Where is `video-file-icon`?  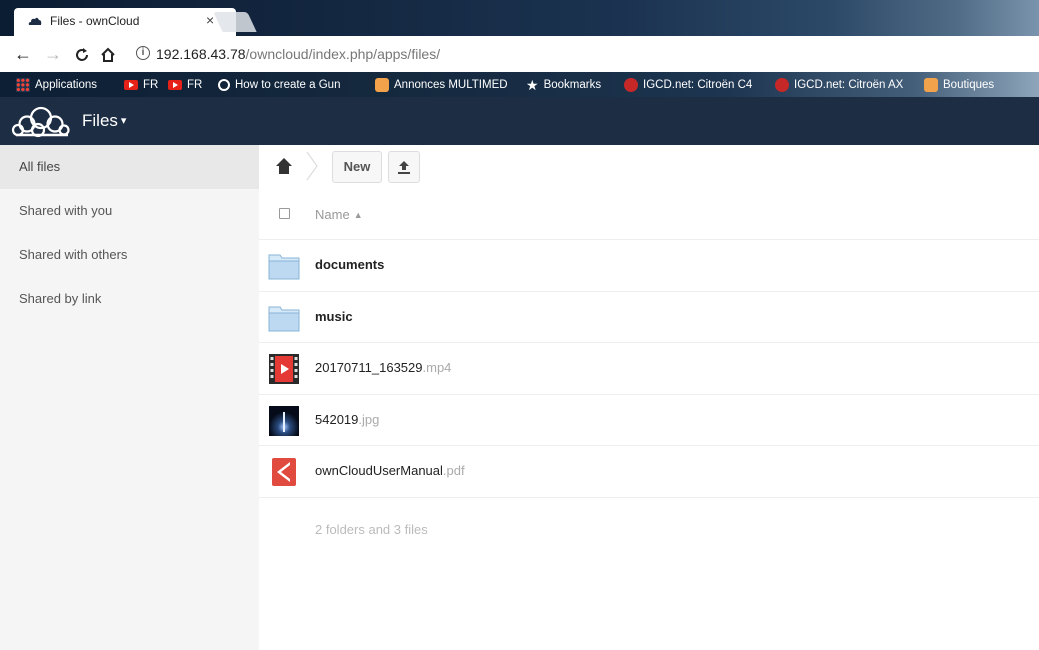
video-file-icon is located at coordinates (284, 369).